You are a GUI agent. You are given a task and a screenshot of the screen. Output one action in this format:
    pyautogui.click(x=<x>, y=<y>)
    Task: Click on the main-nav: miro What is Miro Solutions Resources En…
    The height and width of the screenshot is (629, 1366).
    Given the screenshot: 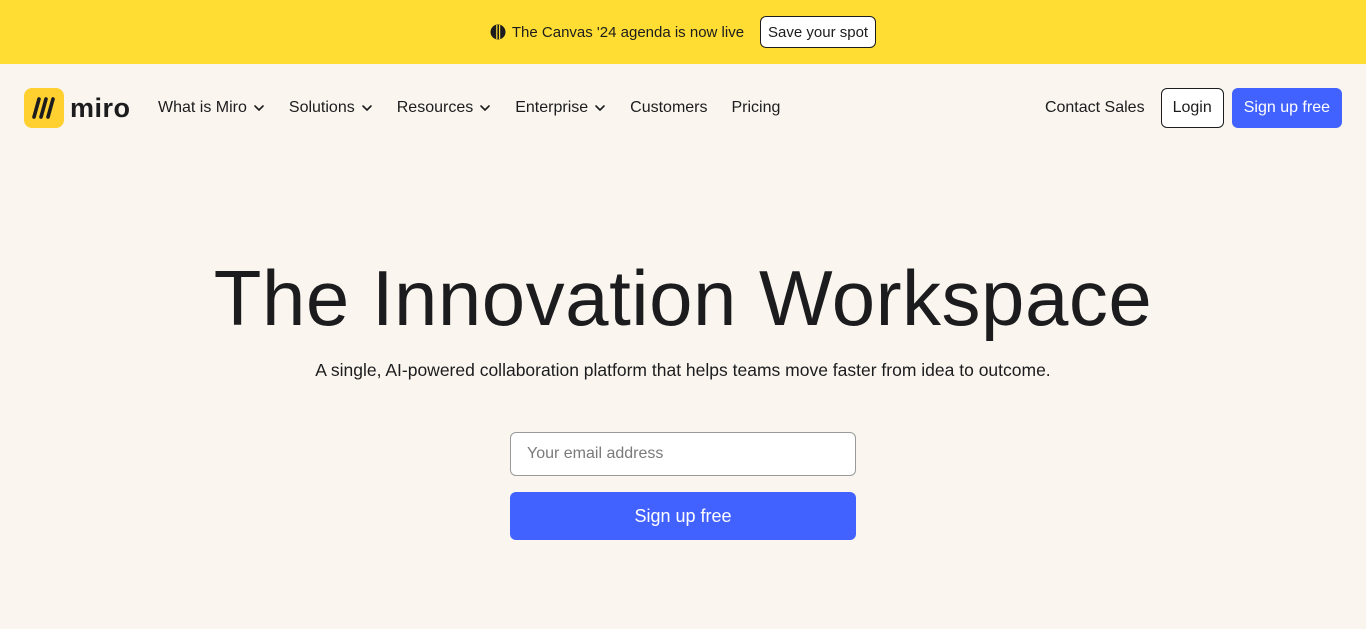 What is the action you would take?
    pyautogui.click(x=683, y=108)
    